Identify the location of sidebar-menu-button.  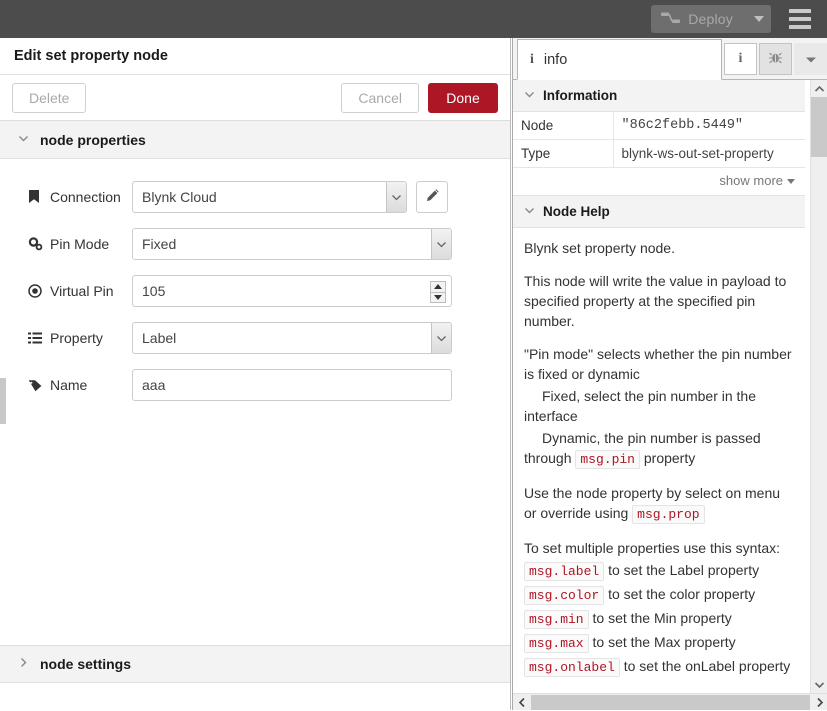
(810, 59).